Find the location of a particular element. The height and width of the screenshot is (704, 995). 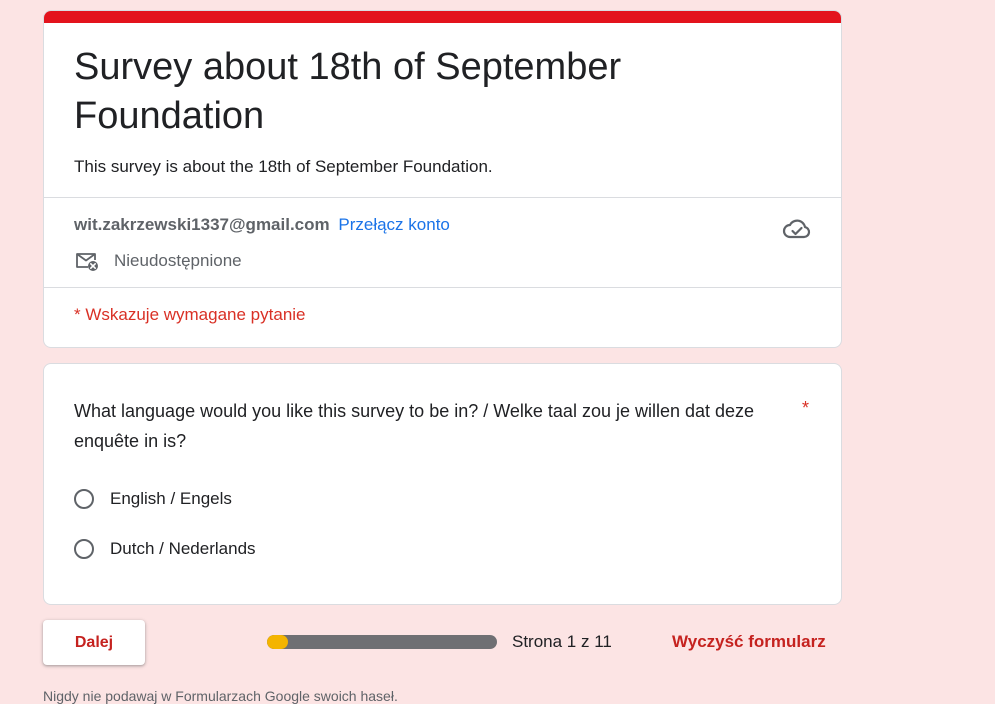

clear-form-button: Wyczyść formularz is located at coordinates (749, 642).